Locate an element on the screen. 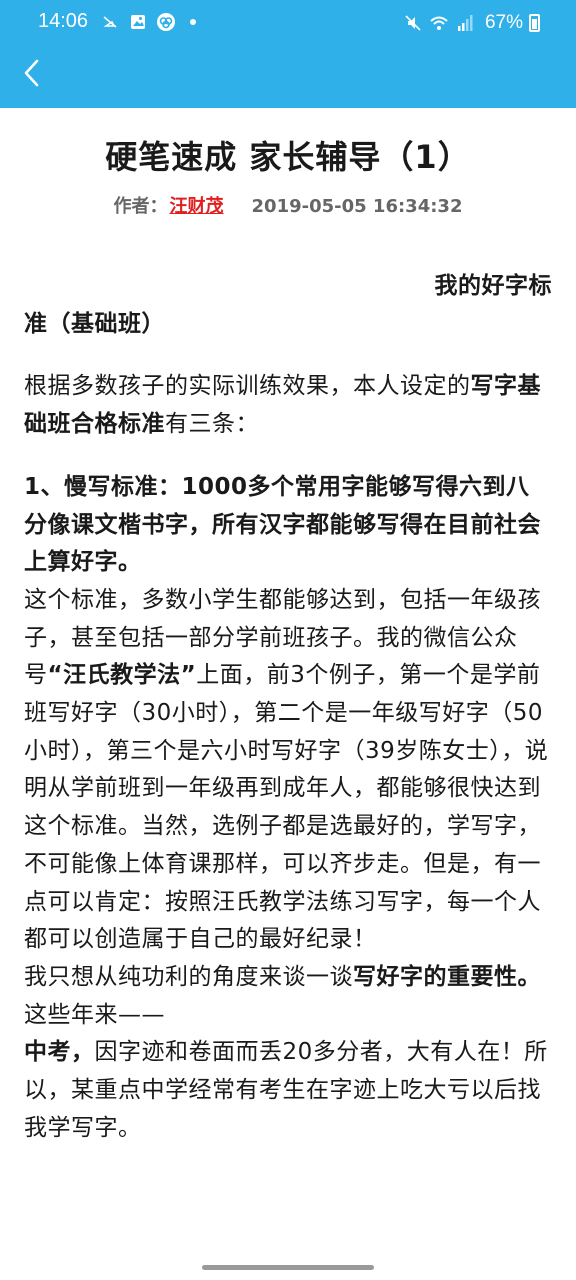 Image resolution: width=576 pixels, height=1280 pixels. notification-icons is located at coordinates (148, 22).